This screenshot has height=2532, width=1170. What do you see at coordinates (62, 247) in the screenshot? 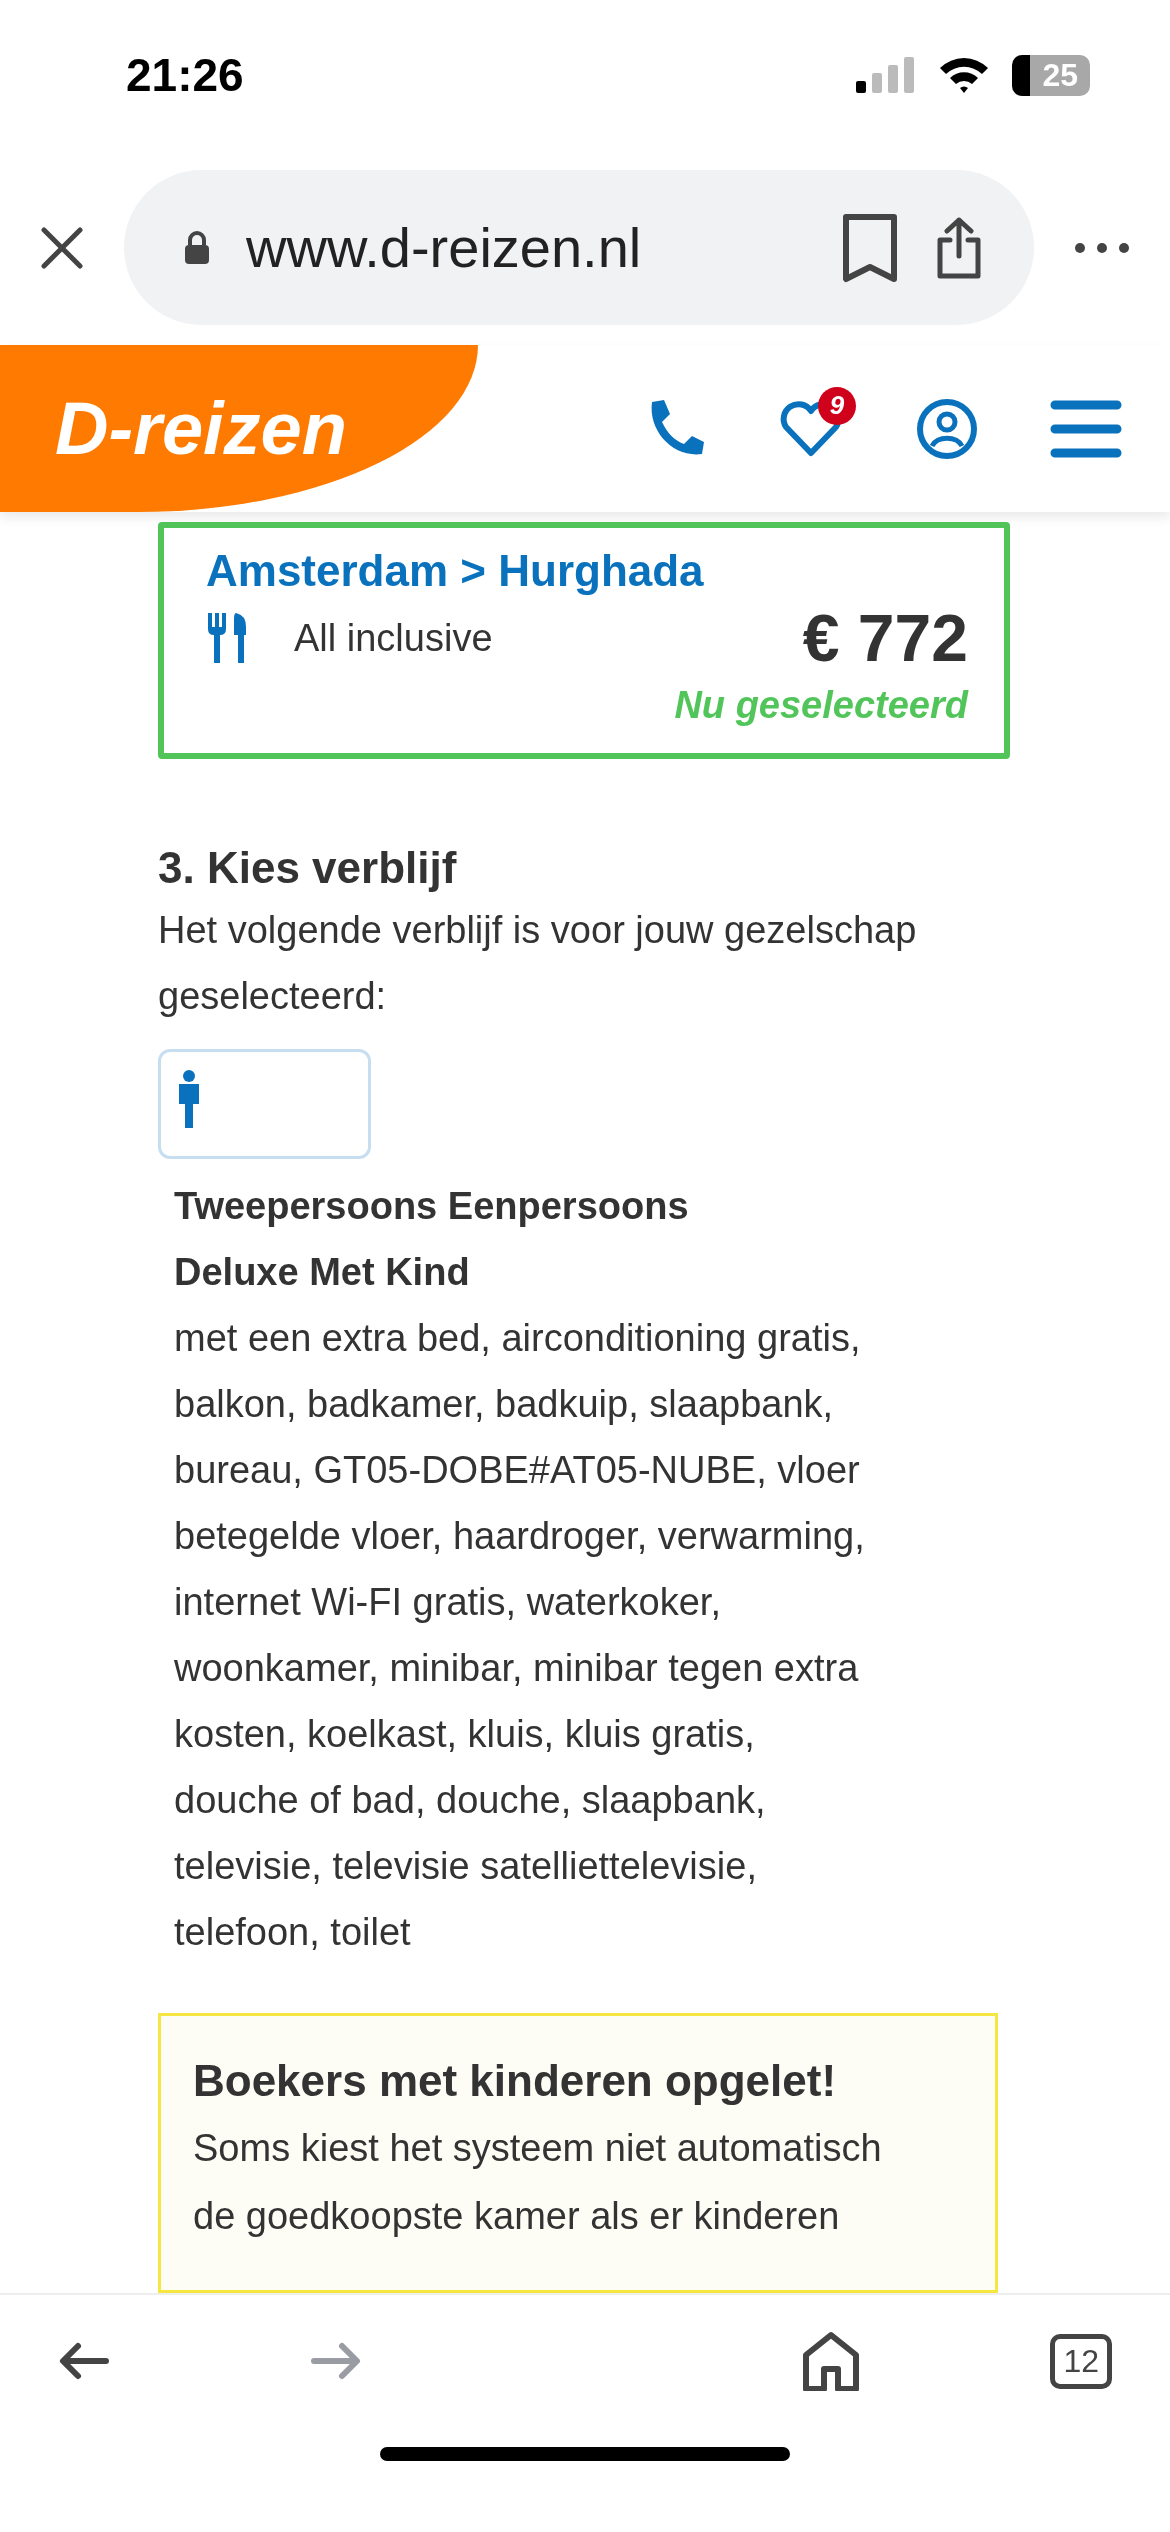
I see `close-icon` at bounding box center [62, 247].